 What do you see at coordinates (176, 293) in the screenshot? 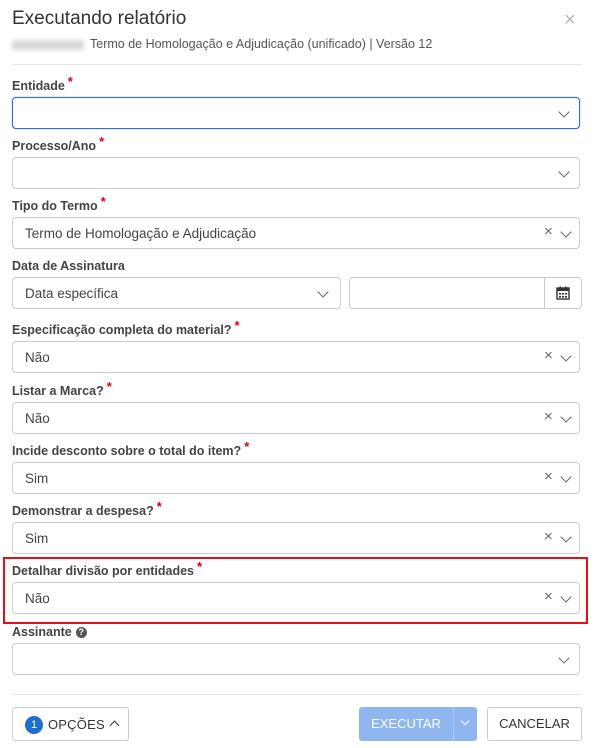
I see `data-assinatura-select: Data específica` at bounding box center [176, 293].